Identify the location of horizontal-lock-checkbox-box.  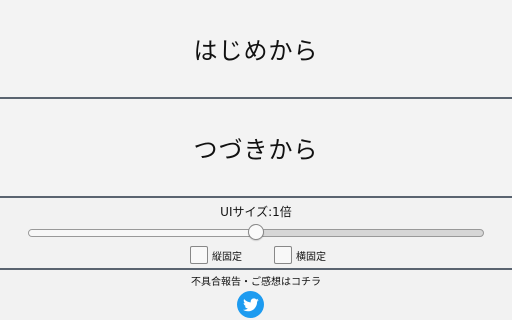
(283, 255).